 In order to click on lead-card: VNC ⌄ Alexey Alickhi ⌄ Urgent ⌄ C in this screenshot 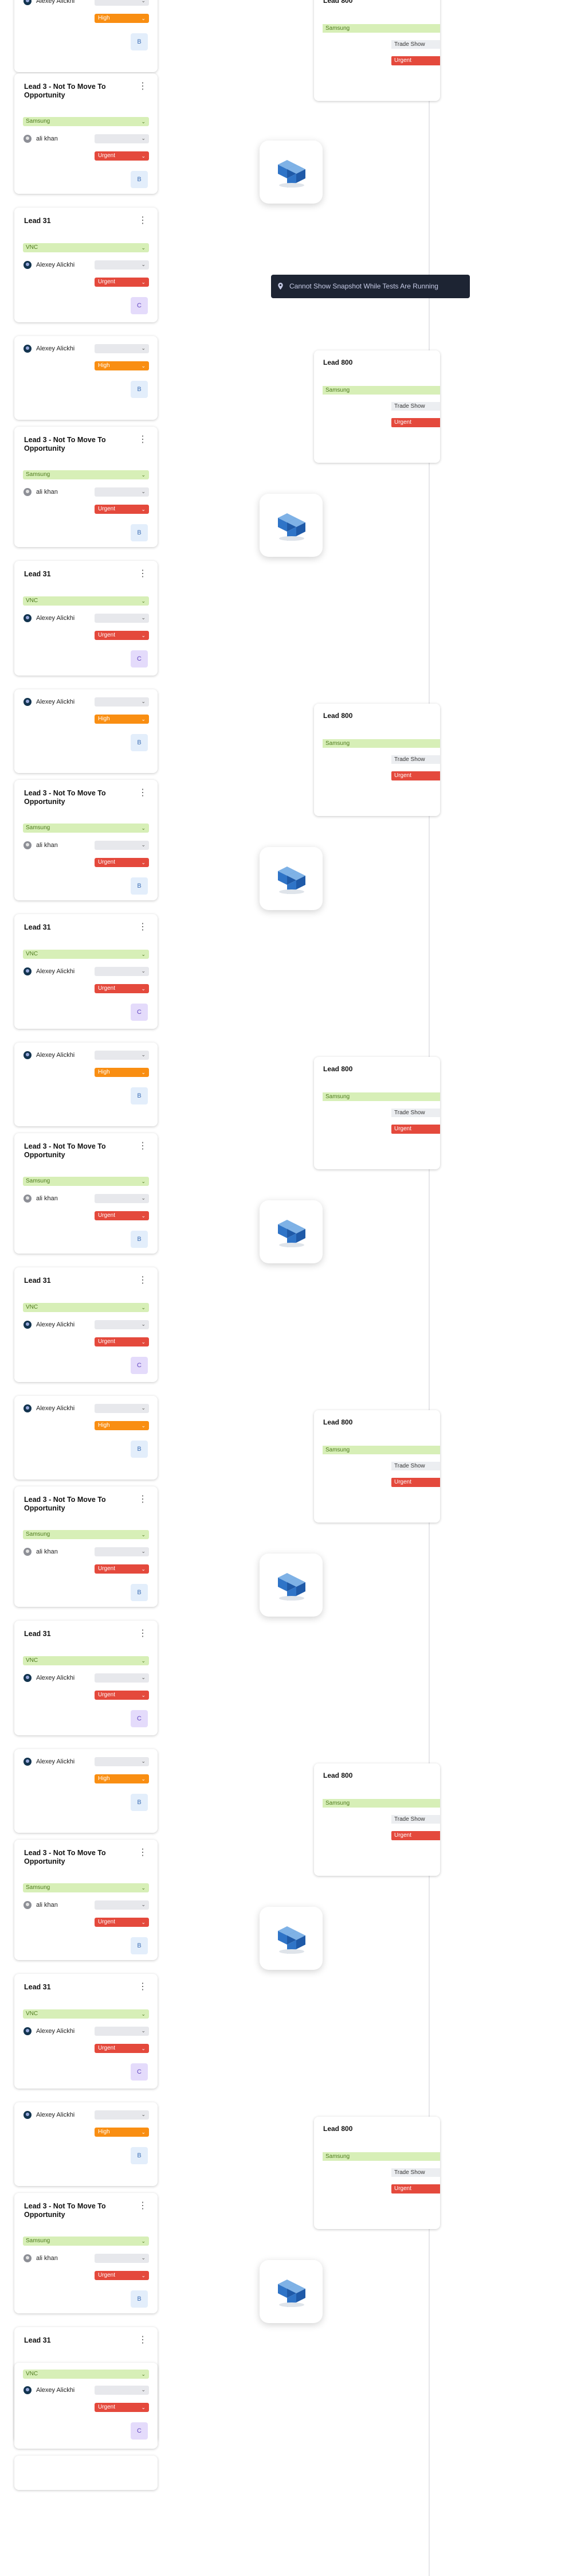, I will do `click(86, 2406)`.